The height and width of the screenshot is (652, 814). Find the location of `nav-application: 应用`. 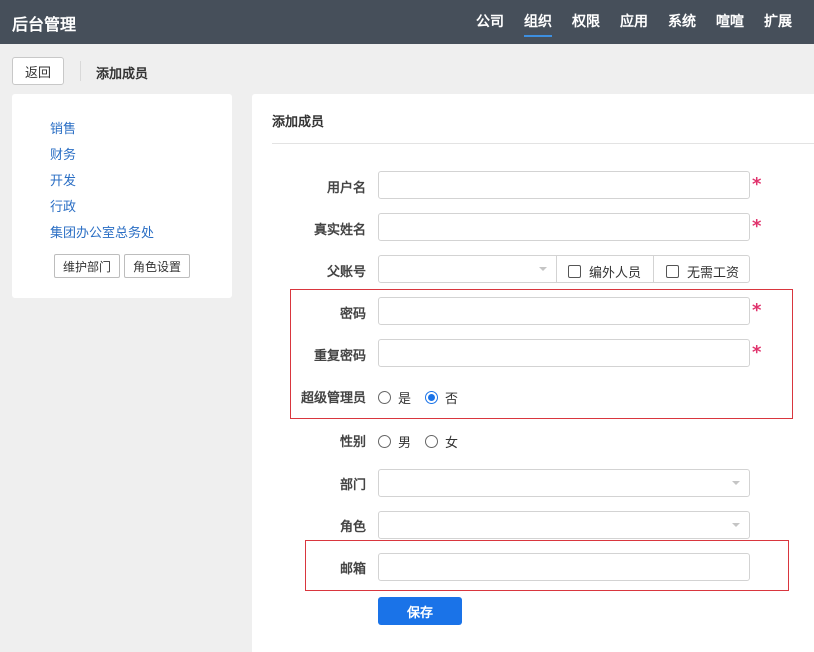

nav-application: 应用 is located at coordinates (634, 22).